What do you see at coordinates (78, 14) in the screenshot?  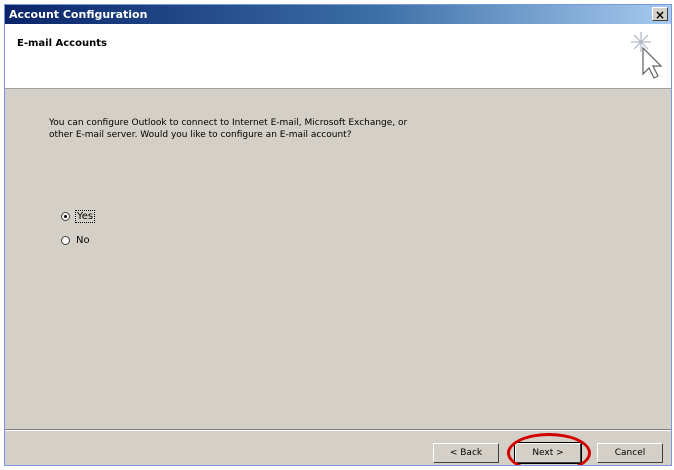 I see `window-title: Account Configuration` at bounding box center [78, 14].